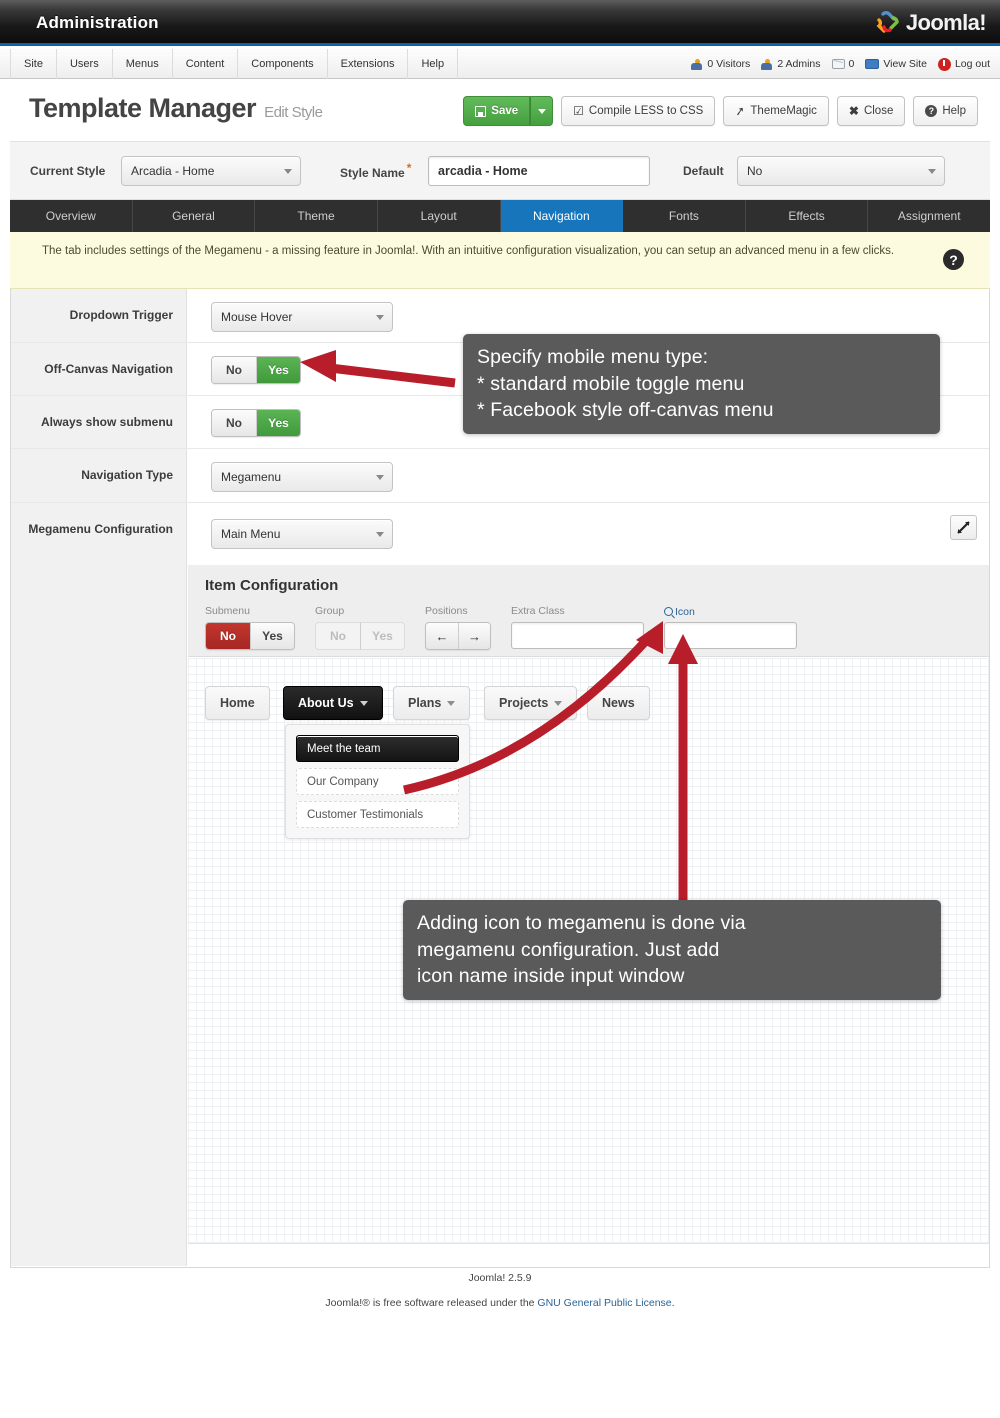  I want to click on thememagic-button: ➚ ThemeMagic, so click(776, 111).